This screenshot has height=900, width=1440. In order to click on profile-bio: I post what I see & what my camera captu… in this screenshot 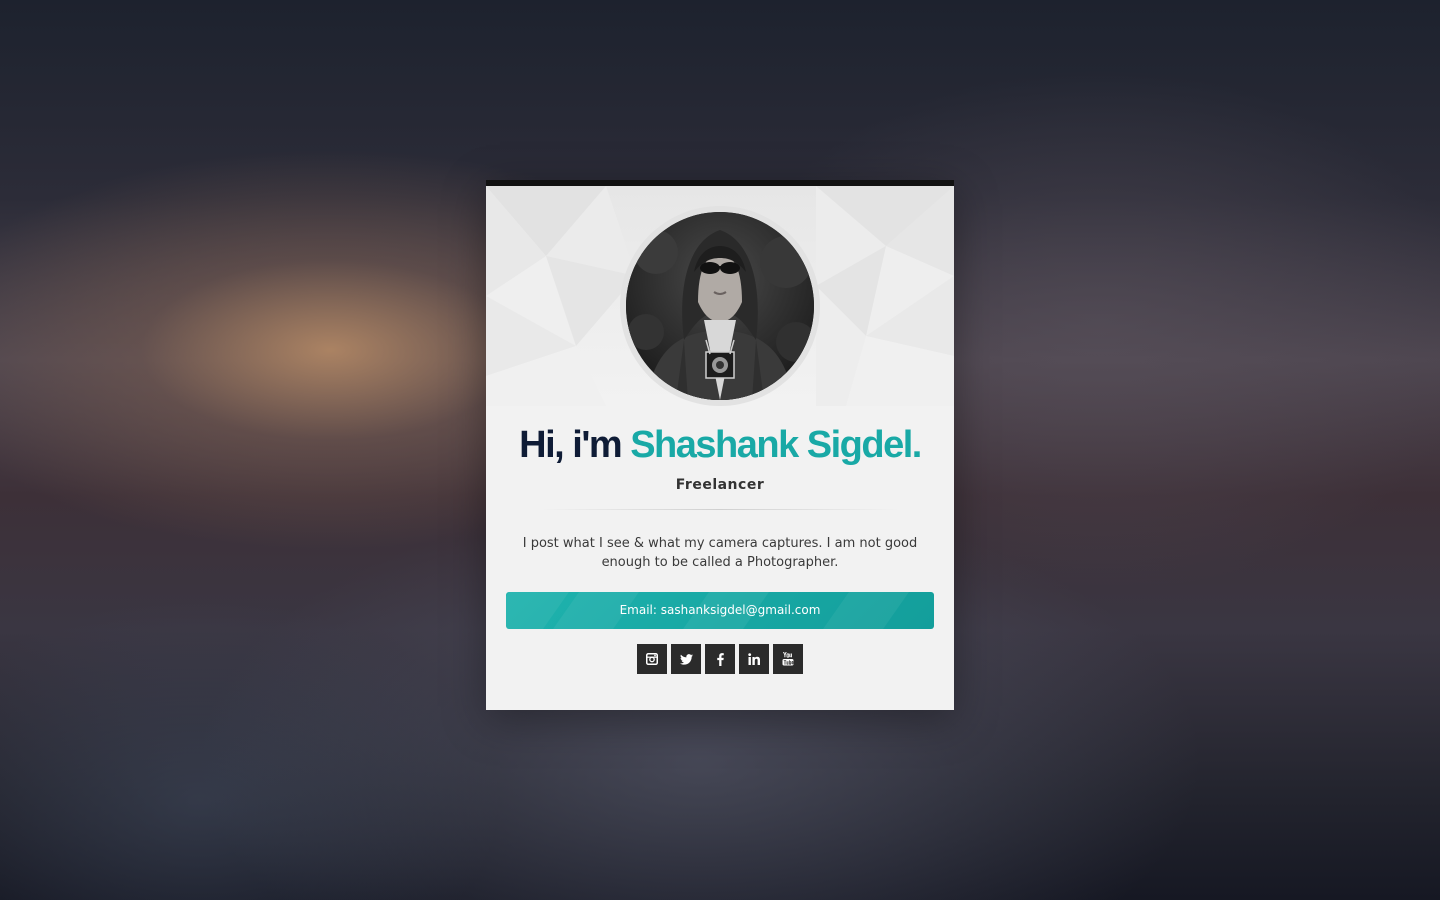, I will do `click(720, 553)`.